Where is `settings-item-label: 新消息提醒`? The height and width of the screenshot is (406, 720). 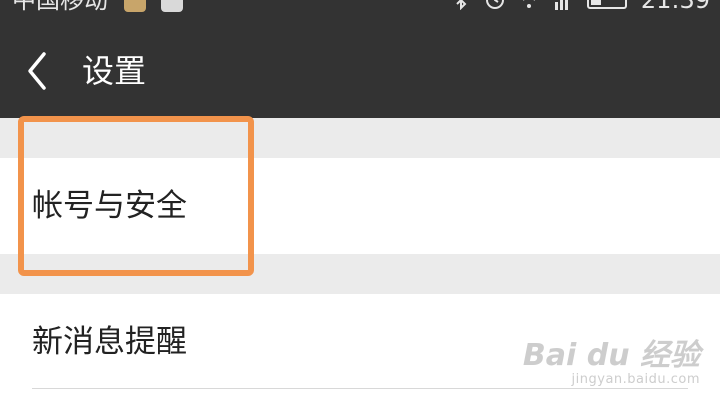
settings-item-label: 新消息提醒 is located at coordinates (109, 342).